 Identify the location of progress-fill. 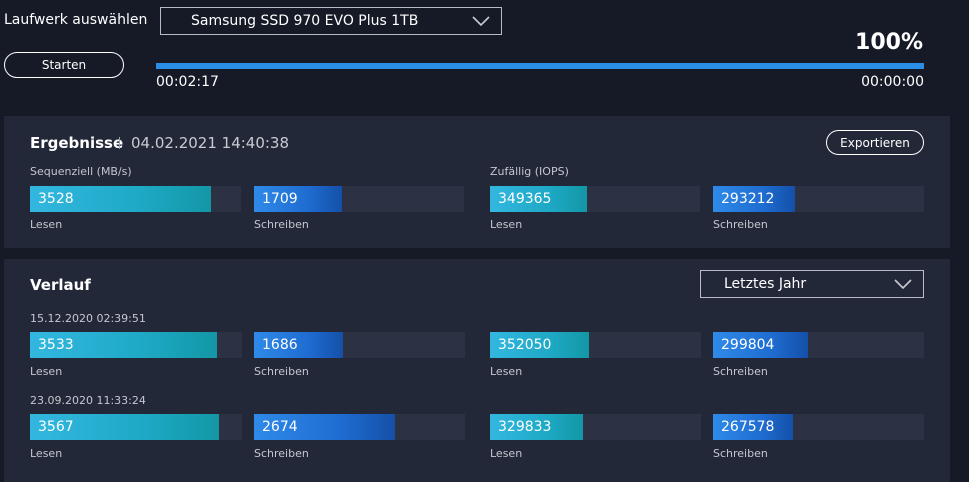
(540, 66).